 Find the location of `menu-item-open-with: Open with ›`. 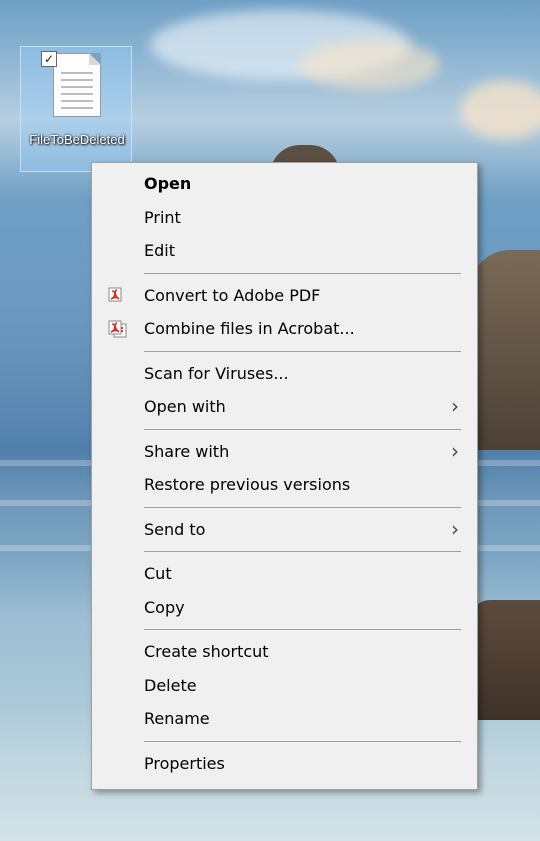

menu-item-open-with: Open with › is located at coordinates (284, 407).